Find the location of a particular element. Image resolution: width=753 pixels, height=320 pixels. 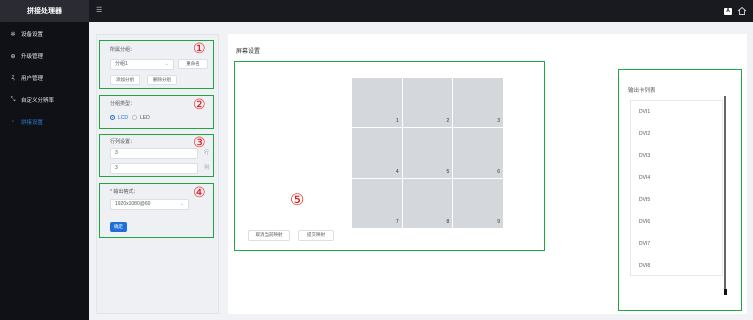

gear-icon: ✲ is located at coordinates (13, 34).